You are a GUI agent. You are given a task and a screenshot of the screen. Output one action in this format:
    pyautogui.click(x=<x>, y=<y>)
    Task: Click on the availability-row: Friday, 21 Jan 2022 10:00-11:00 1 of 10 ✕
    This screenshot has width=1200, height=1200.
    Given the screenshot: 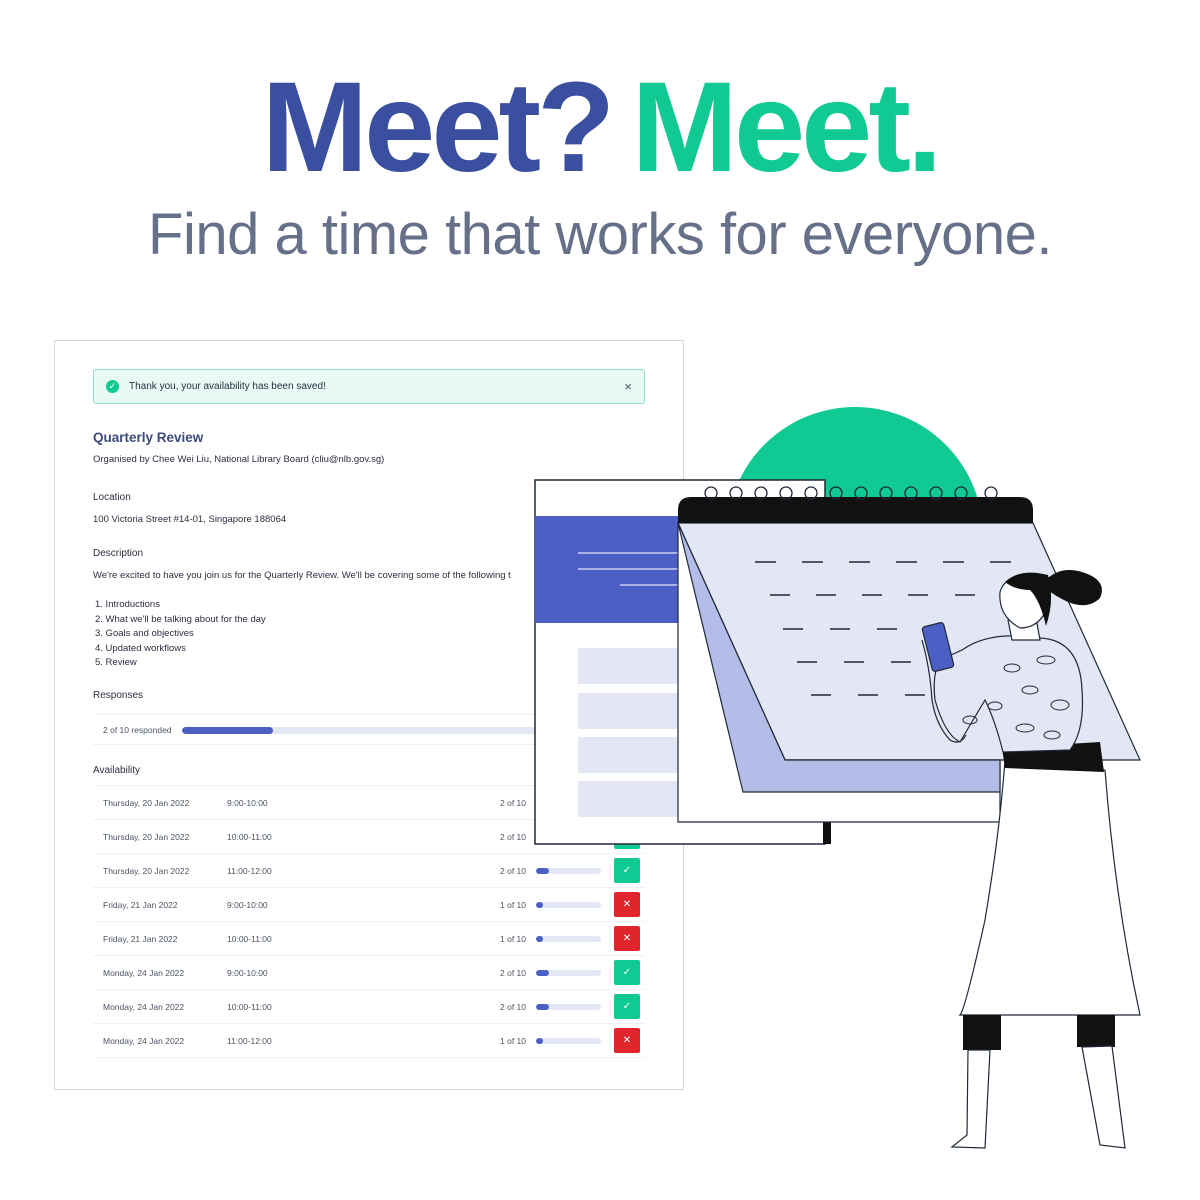 What is the action you would take?
    pyautogui.click(x=369, y=939)
    